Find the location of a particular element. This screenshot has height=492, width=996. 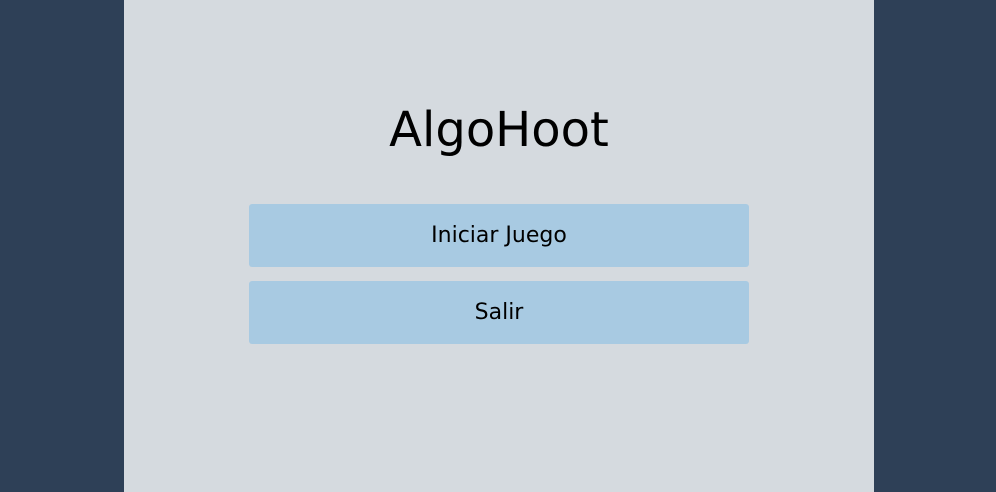

exit-label: Salir is located at coordinates (499, 312).